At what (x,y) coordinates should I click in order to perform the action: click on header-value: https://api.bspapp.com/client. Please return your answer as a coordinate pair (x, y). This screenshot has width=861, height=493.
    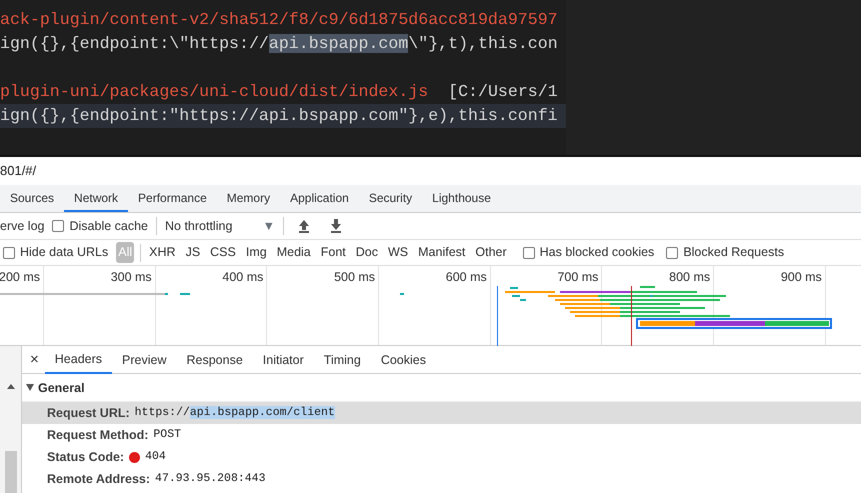
    Looking at the image, I should click on (234, 413).